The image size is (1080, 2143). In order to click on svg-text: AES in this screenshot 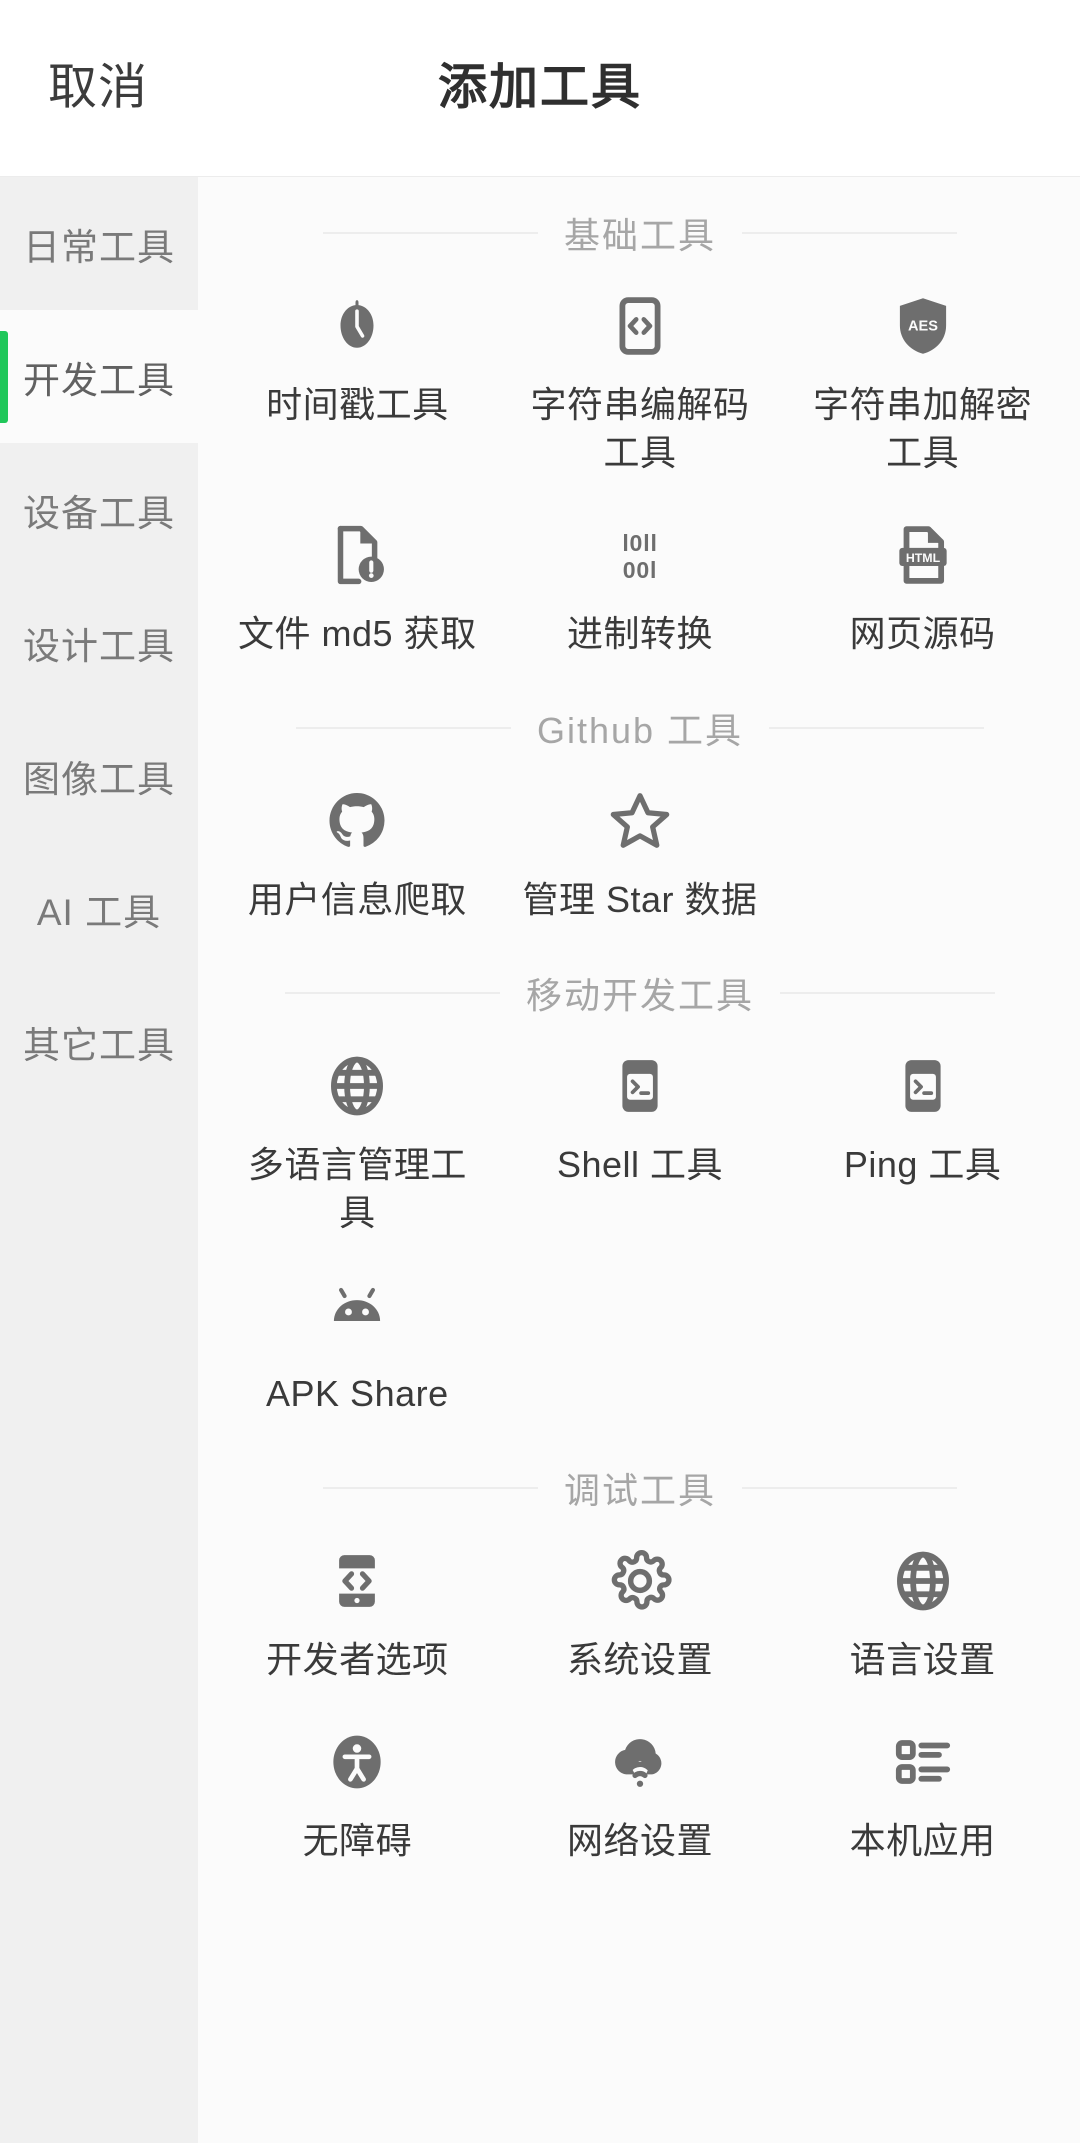, I will do `click(923, 326)`.